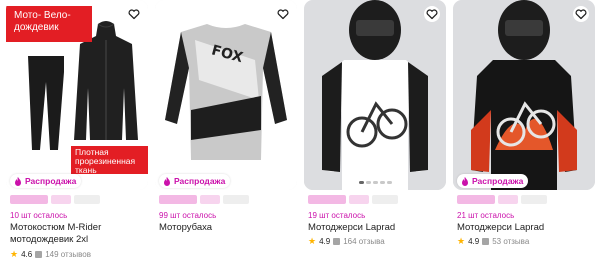  Describe the element at coordinates (337, 215) in the screenshot. I see `stock-left: 19 шт осталось` at that location.